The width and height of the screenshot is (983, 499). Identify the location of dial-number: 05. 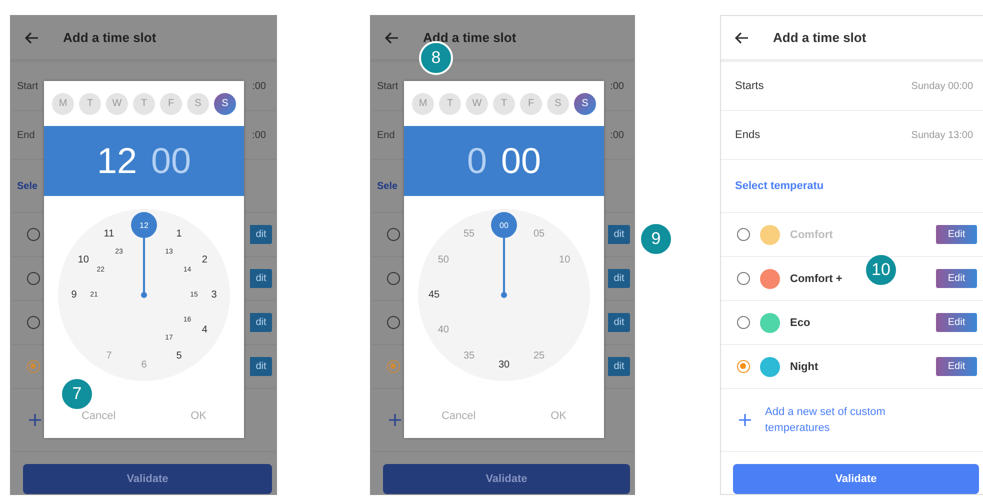
(539, 234).